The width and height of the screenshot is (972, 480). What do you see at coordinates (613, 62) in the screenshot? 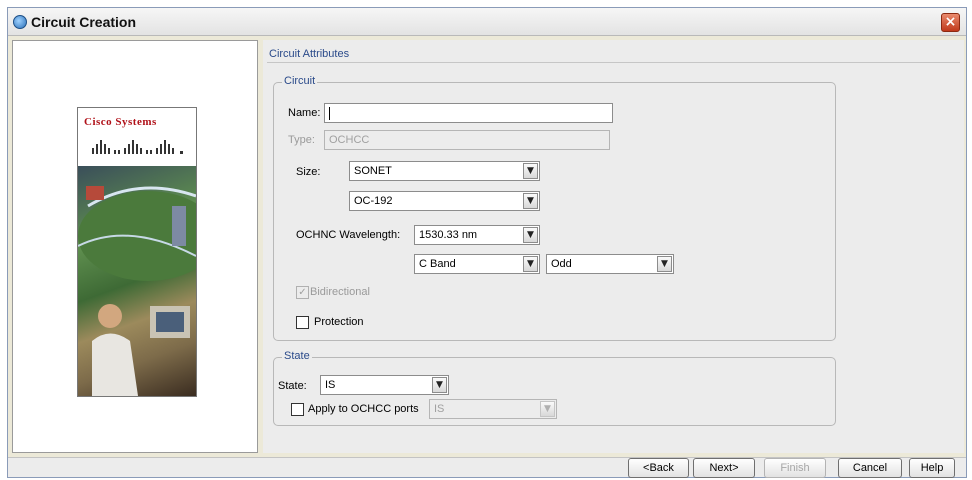
I see `section-divider` at bounding box center [613, 62].